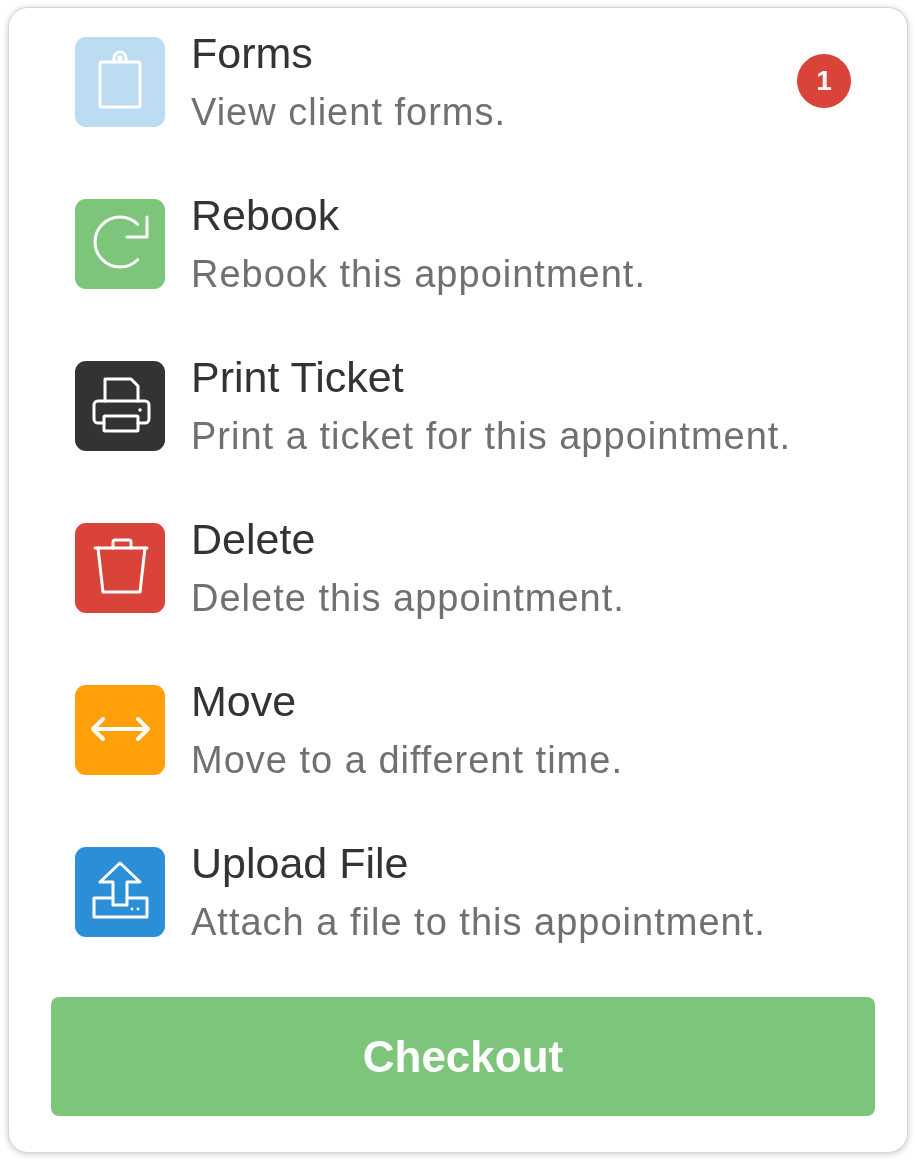 Image resolution: width=917 pixels, height=1161 pixels. What do you see at coordinates (253, 539) in the screenshot?
I see `menu-item-title: Delete` at bounding box center [253, 539].